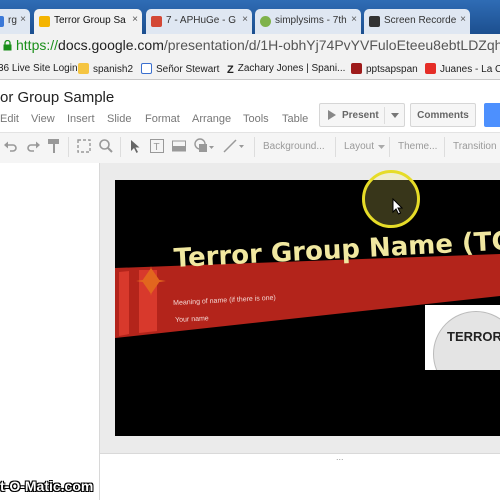 The image size is (500, 501). What do you see at coordinates (201, 20) in the screenshot?
I see `tab-label: 7 - APHuGe - G` at bounding box center [201, 20].